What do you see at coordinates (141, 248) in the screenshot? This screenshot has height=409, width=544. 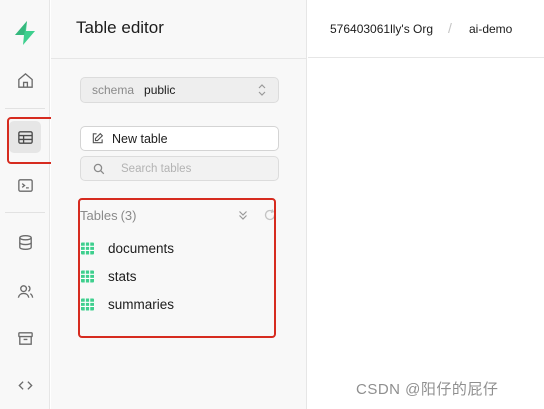 I see `table-name: documents` at bounding box center [141, 248].